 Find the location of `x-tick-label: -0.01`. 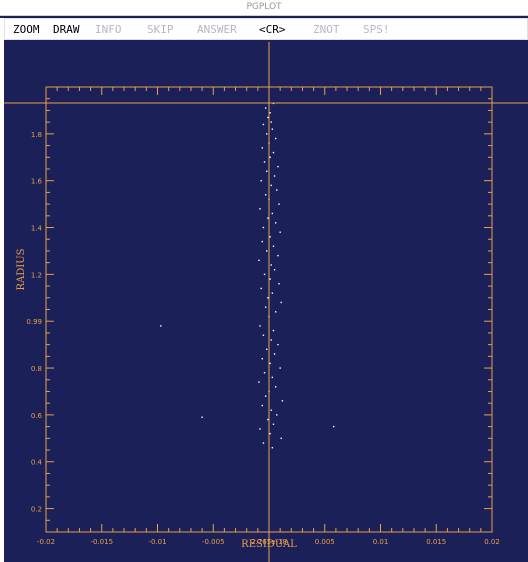

x-tick-label: -0.01 is located at coordinates (157, 542).